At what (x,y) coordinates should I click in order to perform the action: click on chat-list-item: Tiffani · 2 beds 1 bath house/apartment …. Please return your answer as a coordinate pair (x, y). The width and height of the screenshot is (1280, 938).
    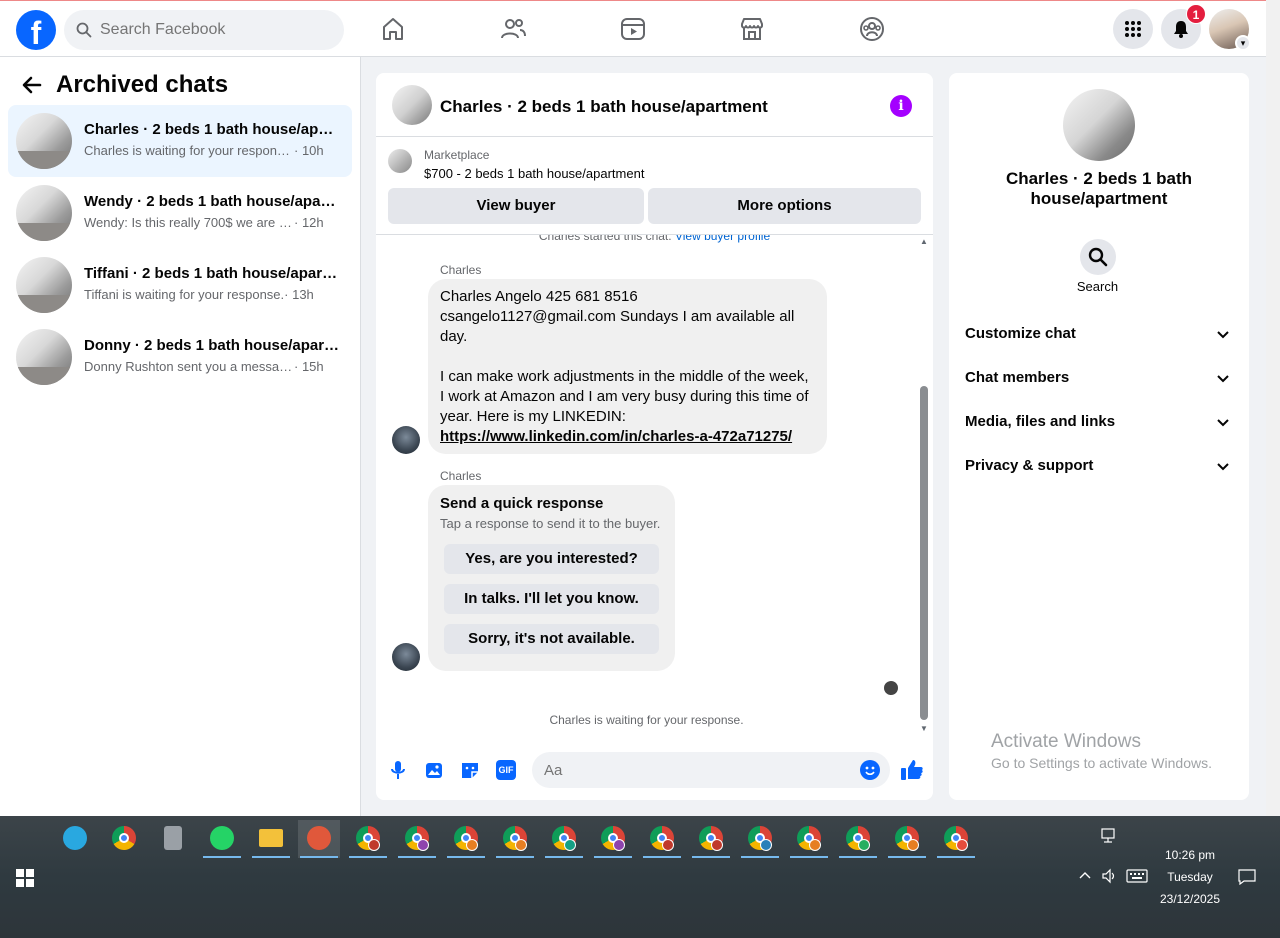
    Looking at the image, I should click on (180, 285).